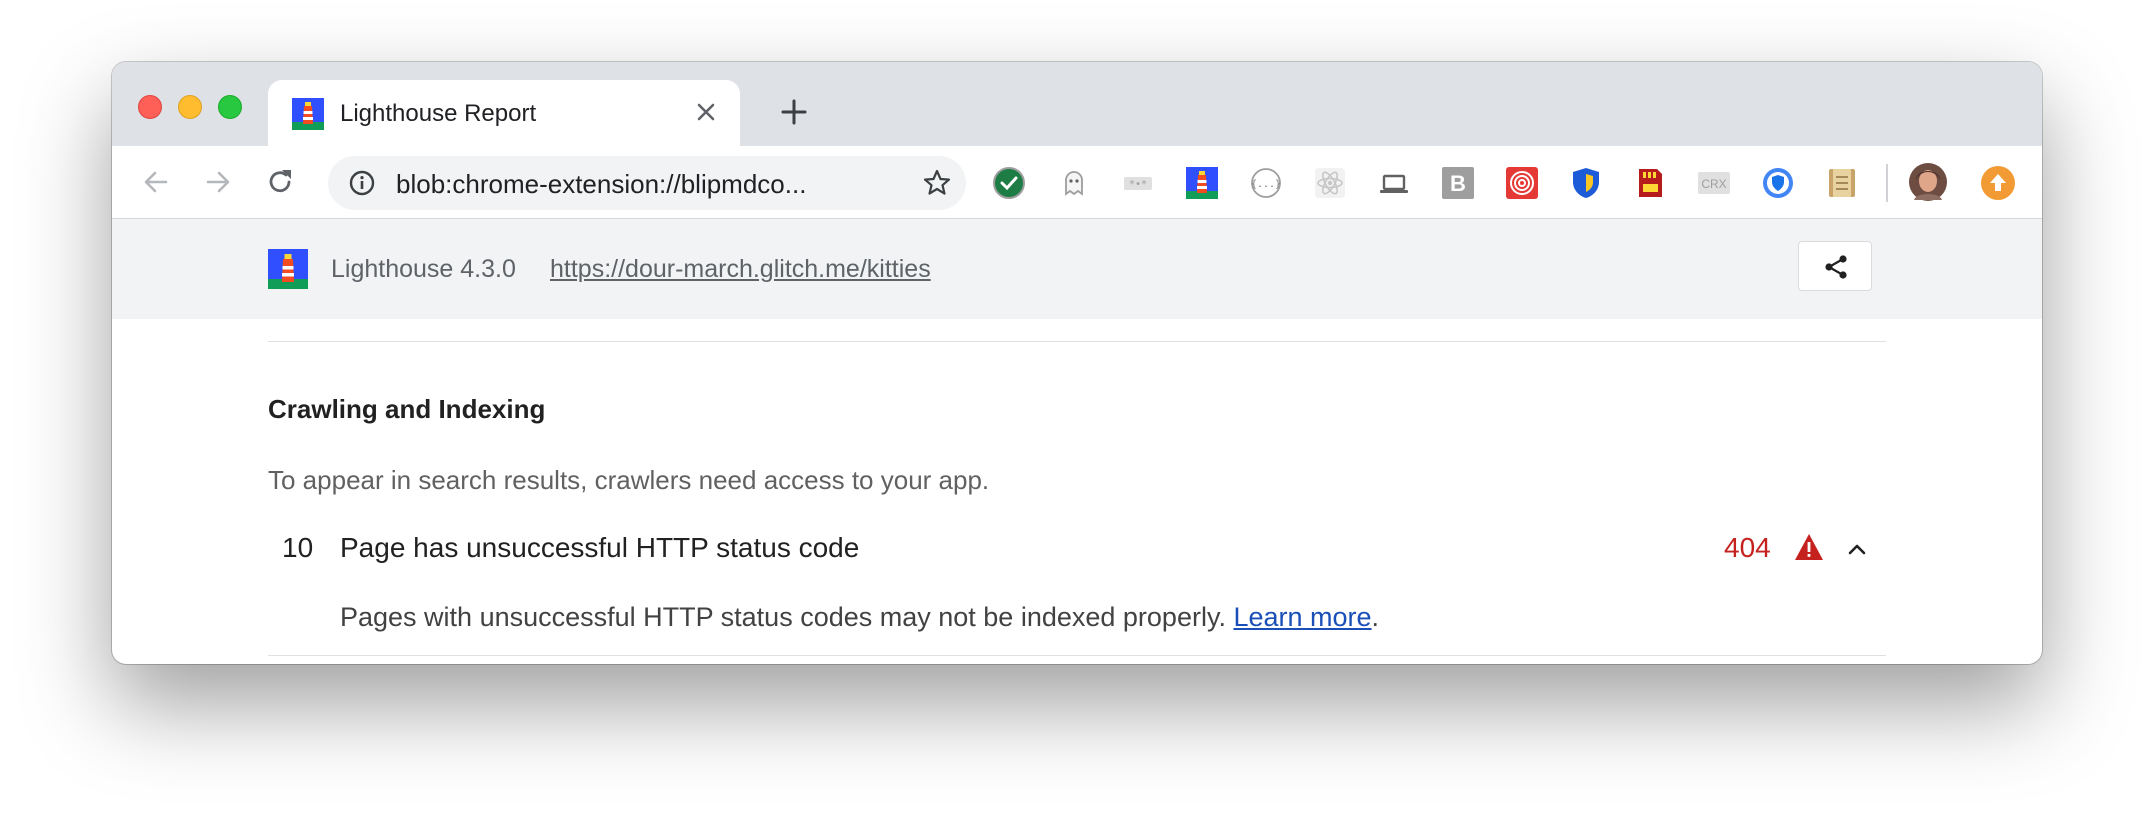 This screenshot has height=824, width=2152. I want to click on svg-text: CRX, so click(1713, 184).